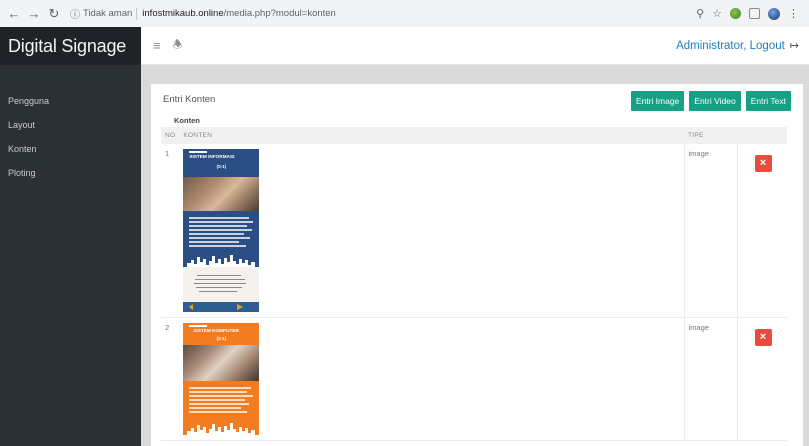 This screenshot has width=809, height=446. Describe the element at coordinates (170, 135) in the screenshot. I see `header-no: NO` at that location.